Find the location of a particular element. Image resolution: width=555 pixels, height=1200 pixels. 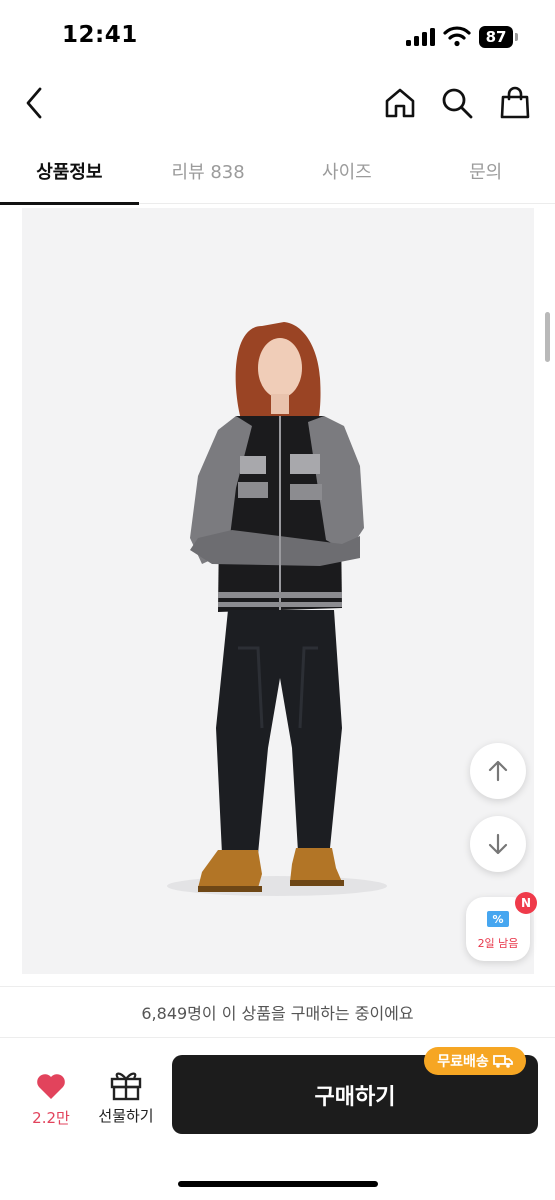

like-count: 2.2만 is located at coordinates (51, 1118).